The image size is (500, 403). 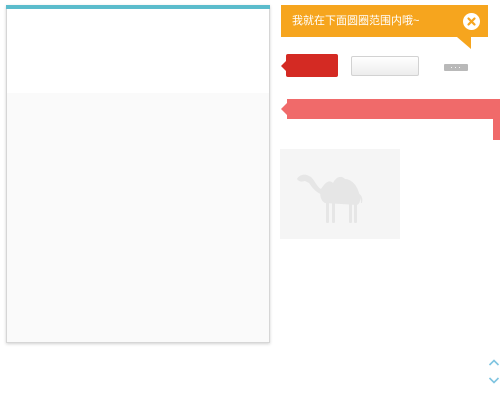 What do you see at coordinates (471, 21) in the screenshot?
I see `close-icon` at bounding box center [471, 21].